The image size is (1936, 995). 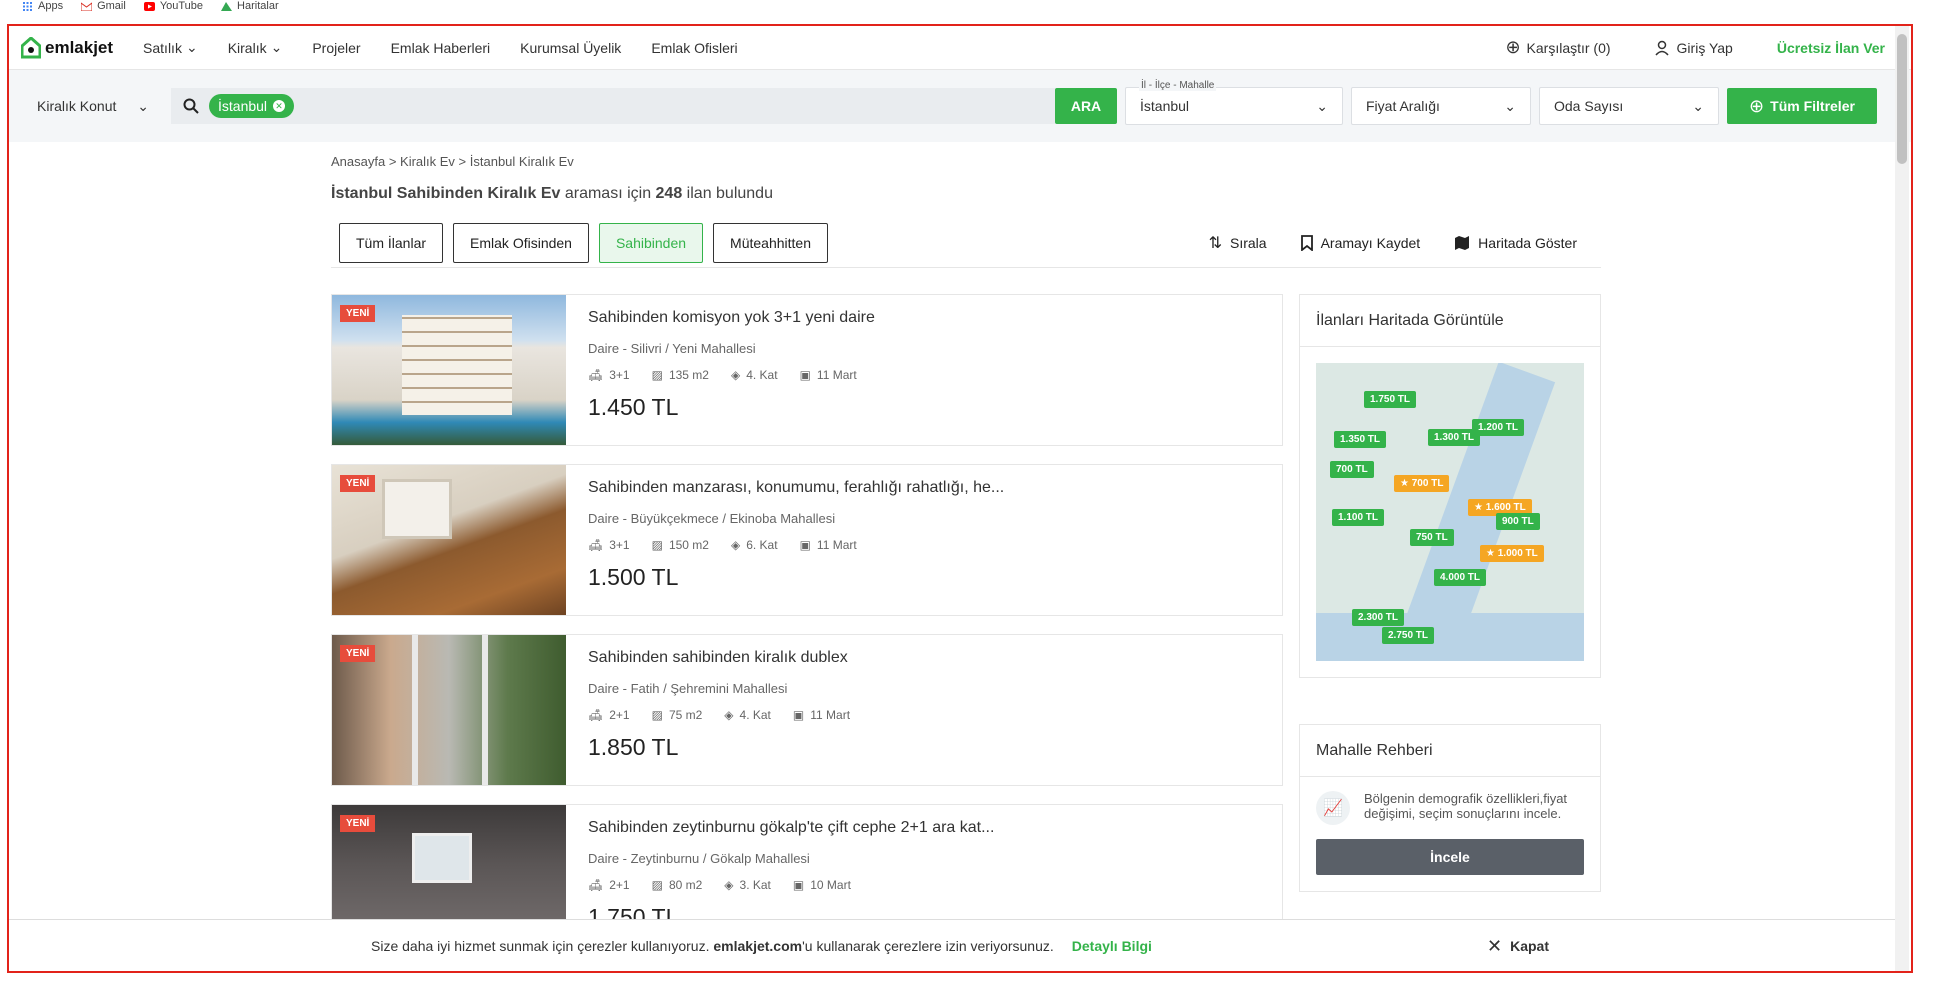 I want to click on post-ad-link: Ücretsiz İlan Ver, so click(x=1831, y=48).